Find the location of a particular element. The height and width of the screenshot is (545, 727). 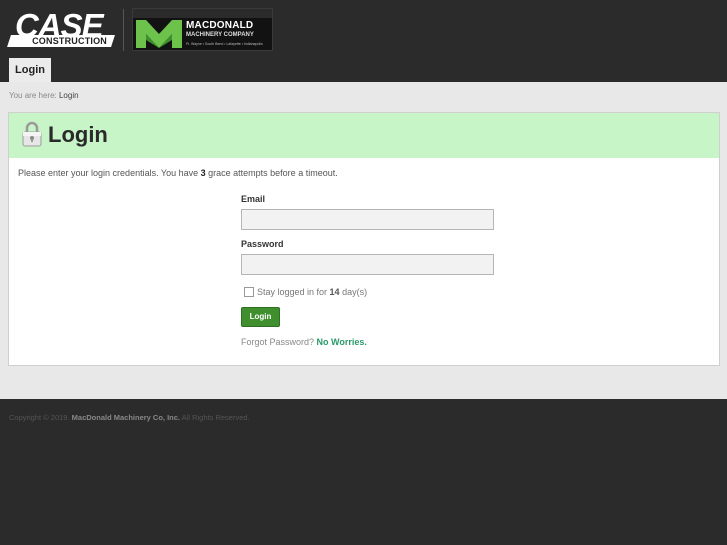

case-construction-logo: CASE CONSTRUCTION is located at coordinates (61, 27).